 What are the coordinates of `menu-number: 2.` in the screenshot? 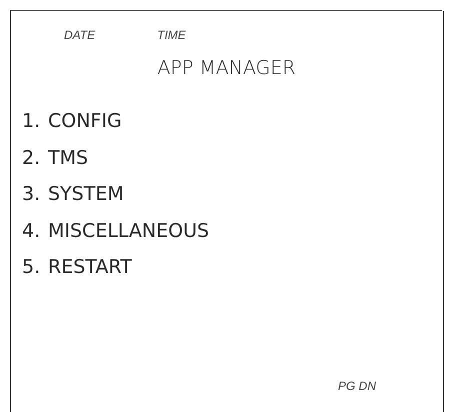 It's located at (32, 157).